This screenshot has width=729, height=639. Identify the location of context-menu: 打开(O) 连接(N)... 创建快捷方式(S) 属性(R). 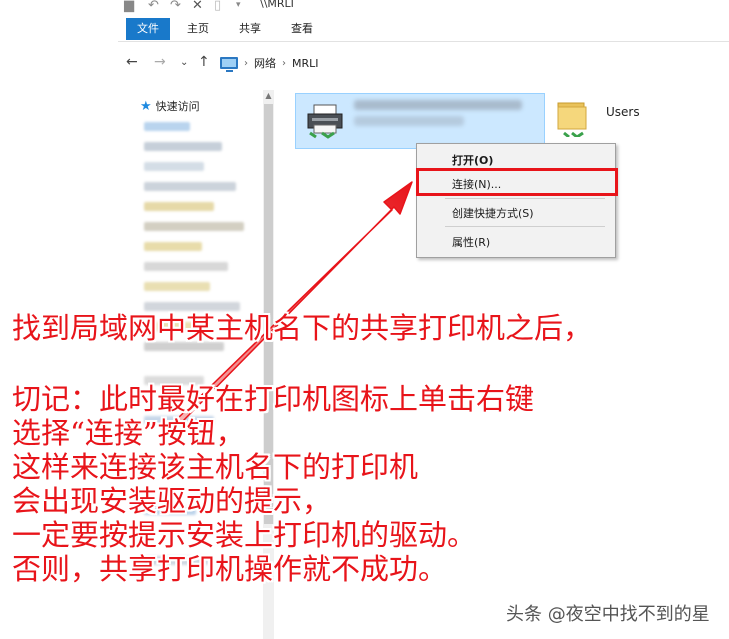
(516, 200).